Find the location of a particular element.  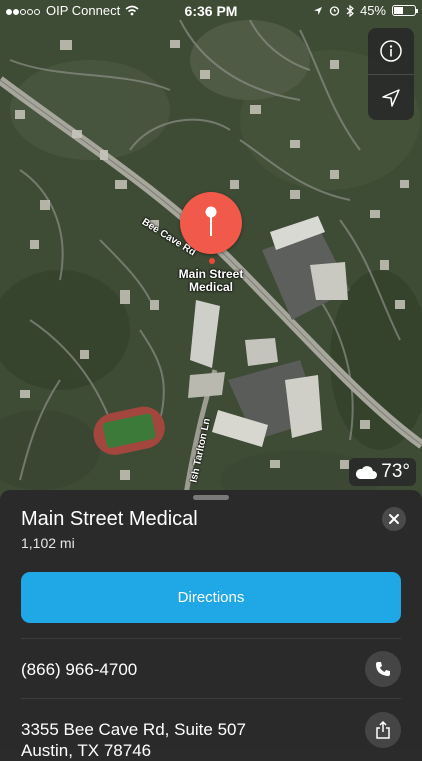

phone-icon is located at coordinates (383, 669).